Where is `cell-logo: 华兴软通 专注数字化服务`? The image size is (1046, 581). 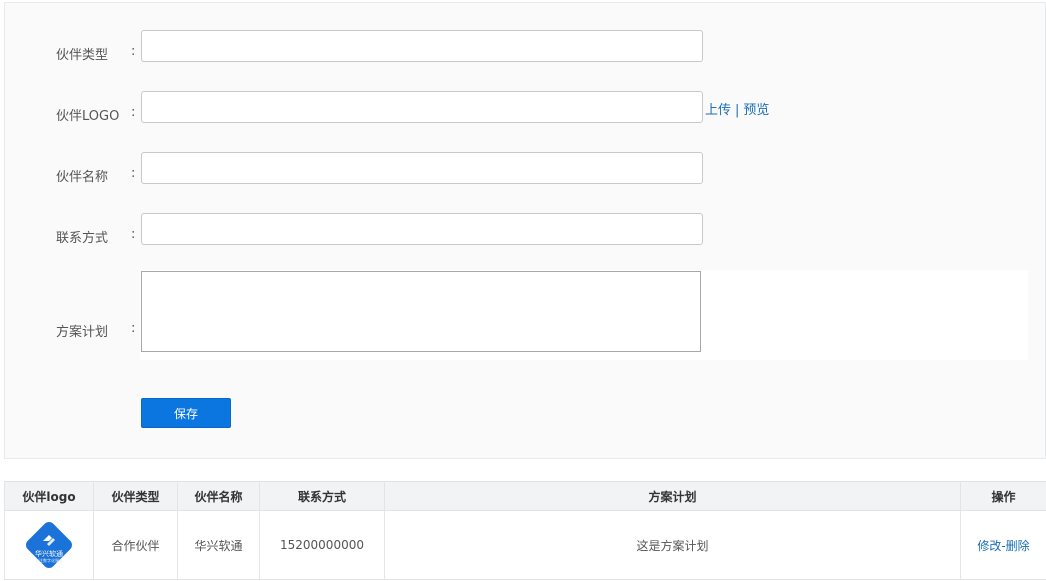 cell-logo: 华兴软通 专注数字化服务 is located at coordinates (49, 545).